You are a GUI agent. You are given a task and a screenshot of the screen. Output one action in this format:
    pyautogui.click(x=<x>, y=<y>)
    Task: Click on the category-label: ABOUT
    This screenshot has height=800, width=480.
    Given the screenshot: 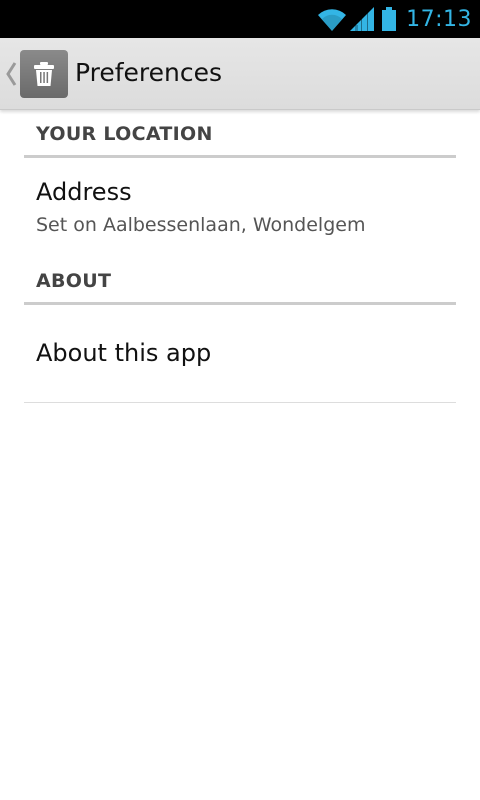 What is the action you would take?
    pyautogui.click(x=74, y=281)
    